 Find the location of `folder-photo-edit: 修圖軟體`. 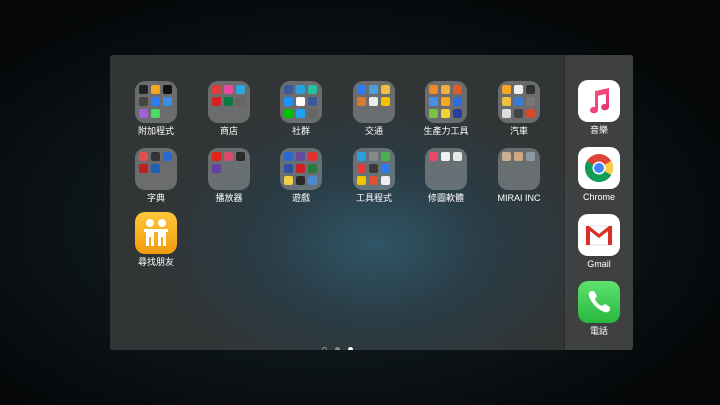

folder-photo-edit: 修圖軟體 is located at coordinates (446, 176).